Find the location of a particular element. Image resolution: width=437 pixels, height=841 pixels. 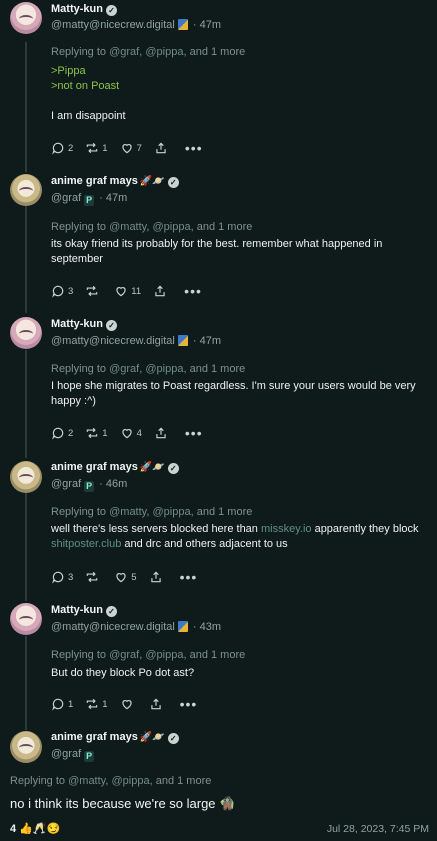

post-actions: 2 1 7 ••• is located at coordinates (133, 148).